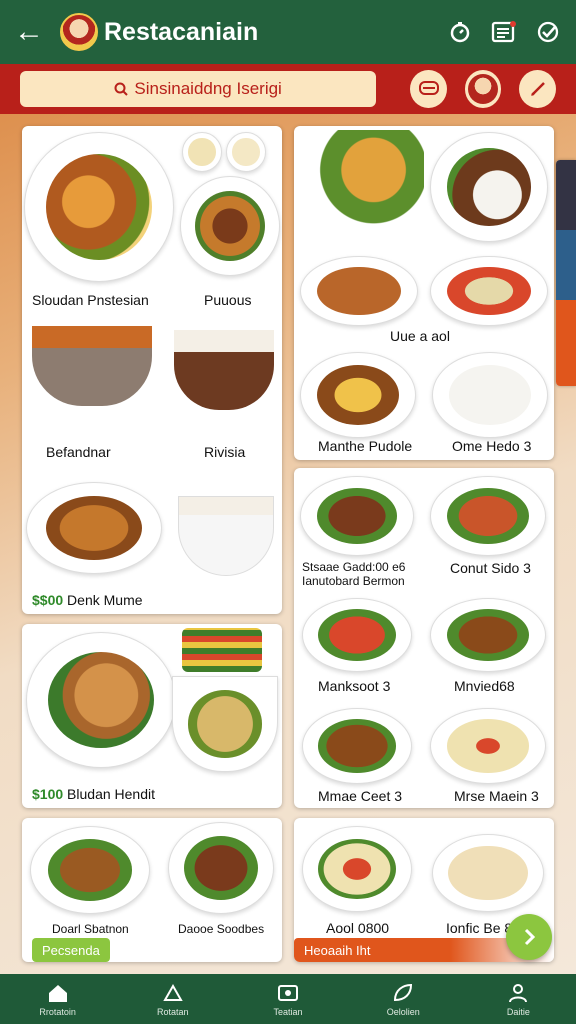 This screenshot has width=576, height=1024. What do you see at coordinates (222, 650) in the screenshot?
I see `veggie-sticks-image` at bounding box center [222, 650].